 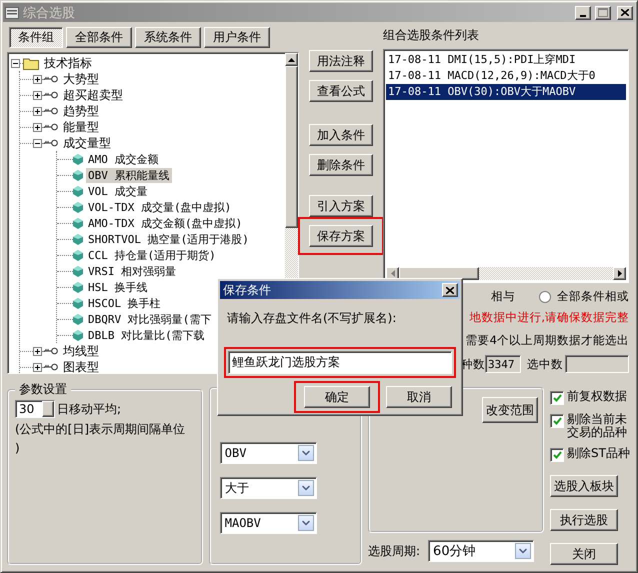 What do you see at coordinates (545, 364) in the screenshot?
I see `count-label: 选中数` at bounding box center [545, 364].